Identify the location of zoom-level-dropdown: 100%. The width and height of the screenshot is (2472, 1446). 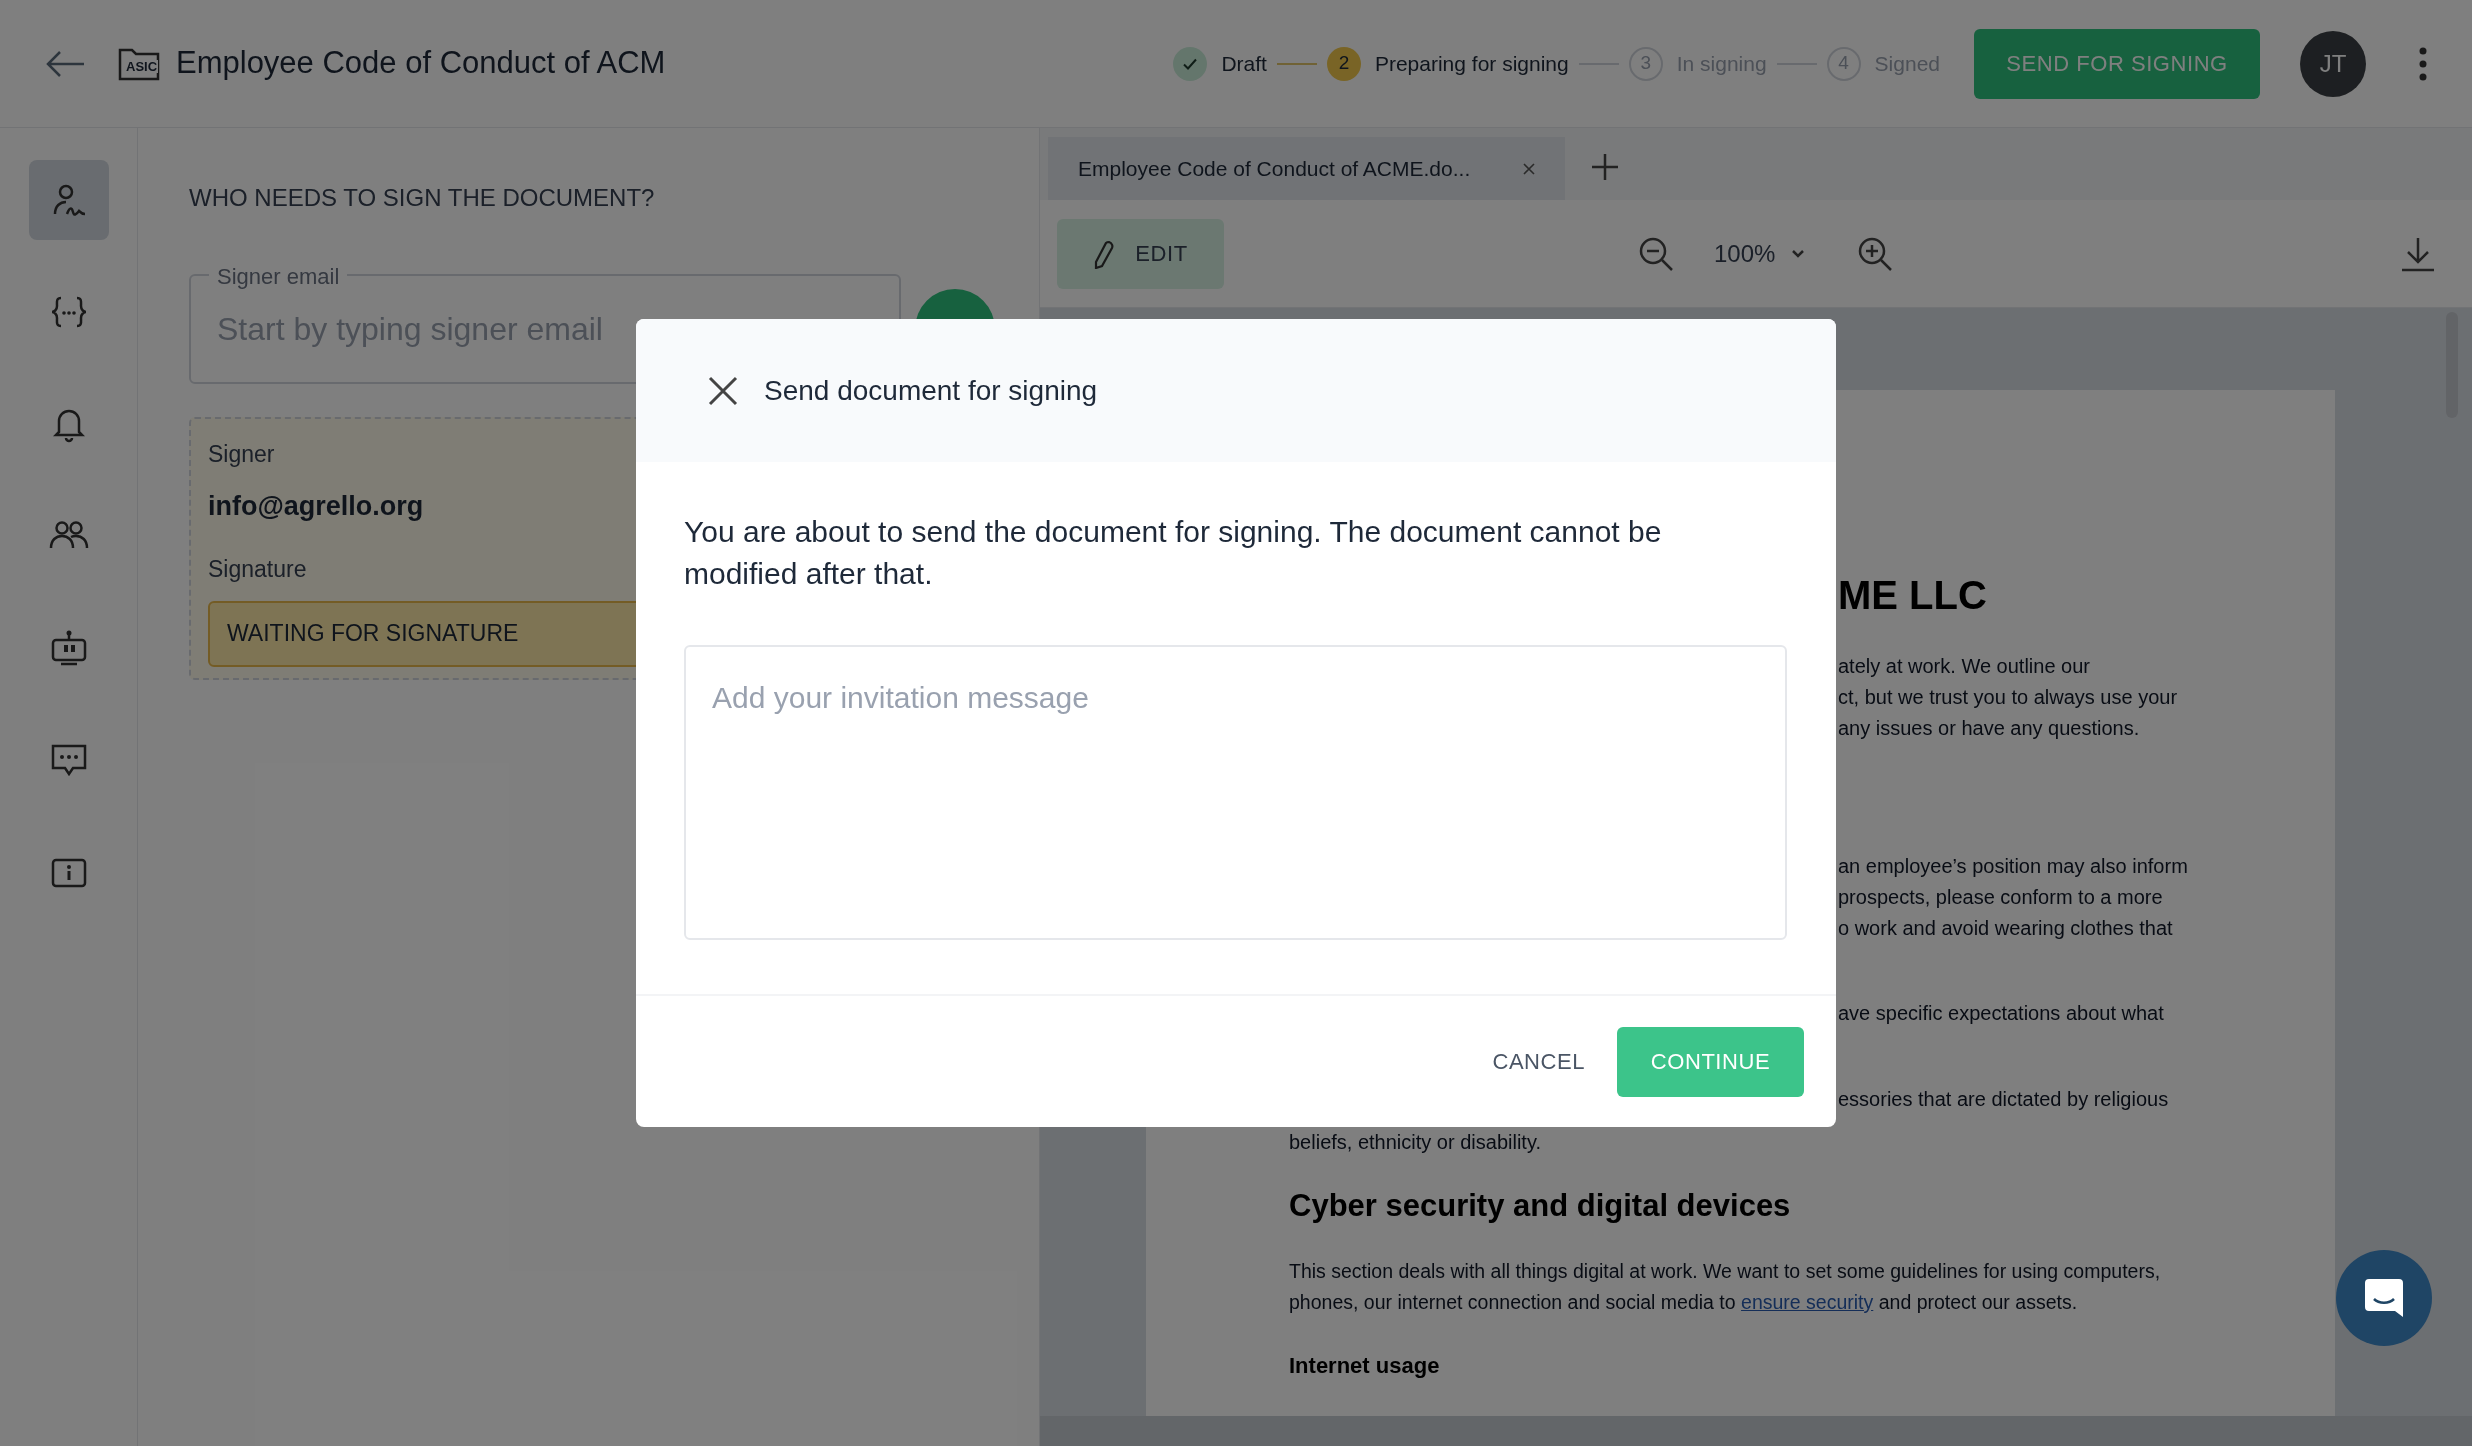
(1760, 253).